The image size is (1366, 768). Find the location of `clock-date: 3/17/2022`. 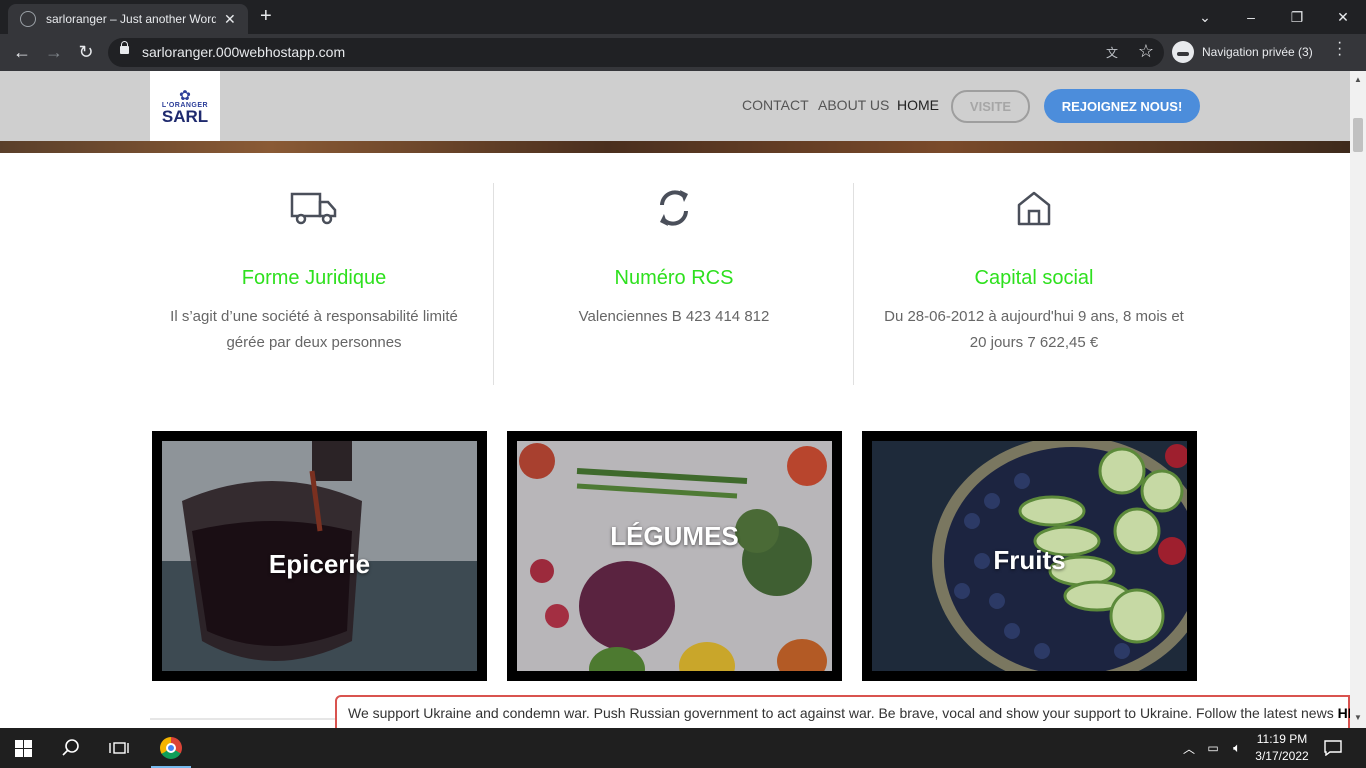

clock-date: 3/17/2022 is located at coordinates (1282, 756).